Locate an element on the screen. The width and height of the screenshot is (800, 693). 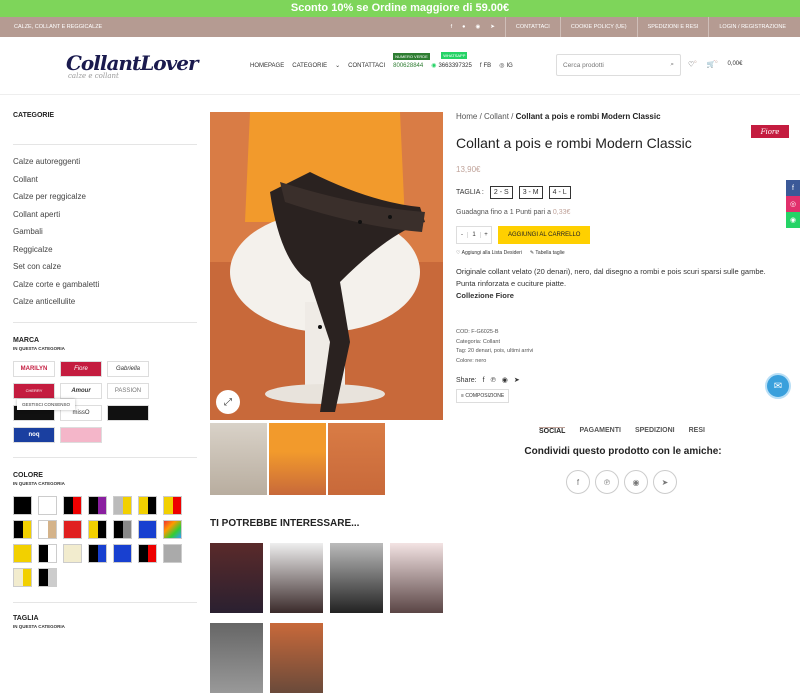
search-input: Cerca prodotti ⌕ is located at coordinates (618, 65).